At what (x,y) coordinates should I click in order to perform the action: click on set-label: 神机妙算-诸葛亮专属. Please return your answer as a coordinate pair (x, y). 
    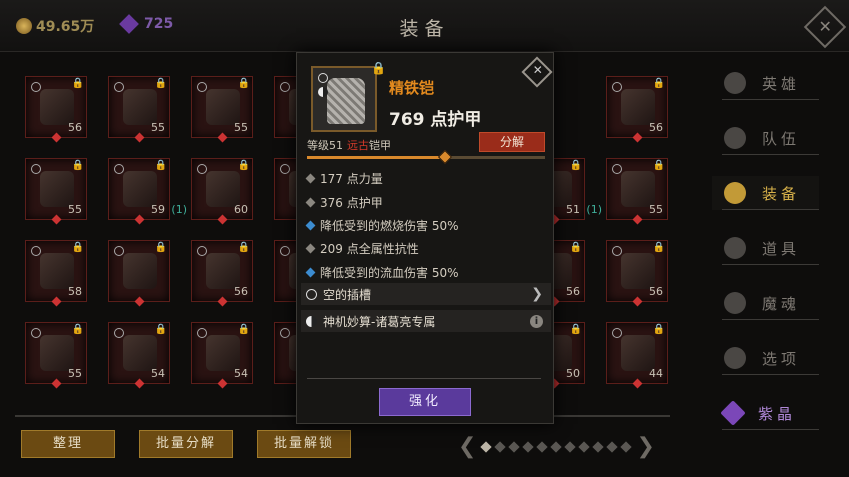
    Looking at the image, I should click on (379, 321).